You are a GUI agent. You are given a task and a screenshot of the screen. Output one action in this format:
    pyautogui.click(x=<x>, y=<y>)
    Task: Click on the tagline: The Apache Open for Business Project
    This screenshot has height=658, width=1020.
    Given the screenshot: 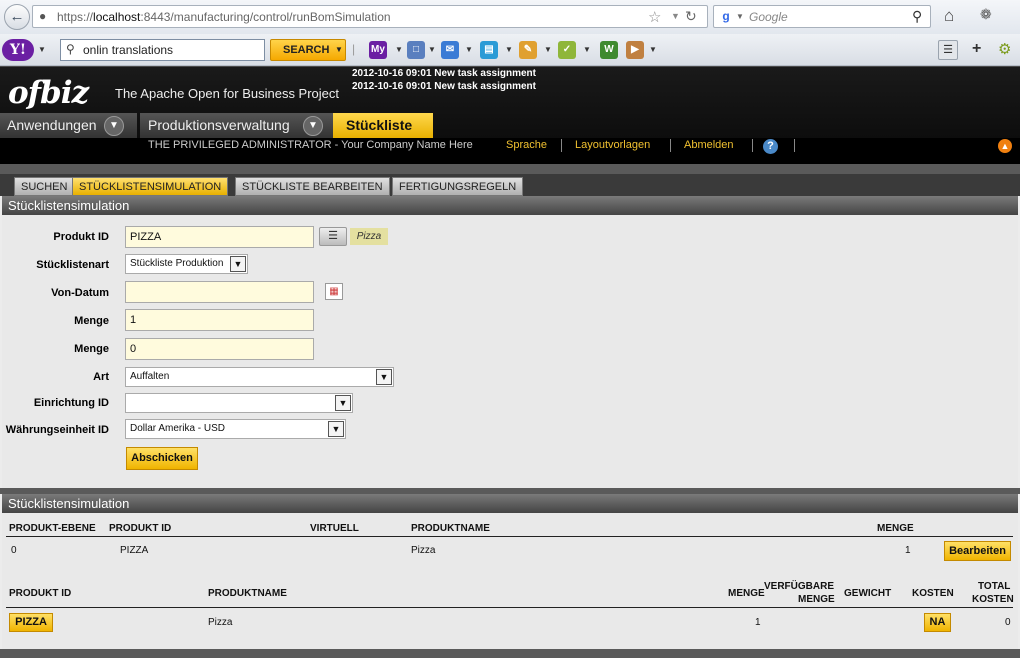 What is the action you would take?
    pyautogui.click(x=227, y=93)
    